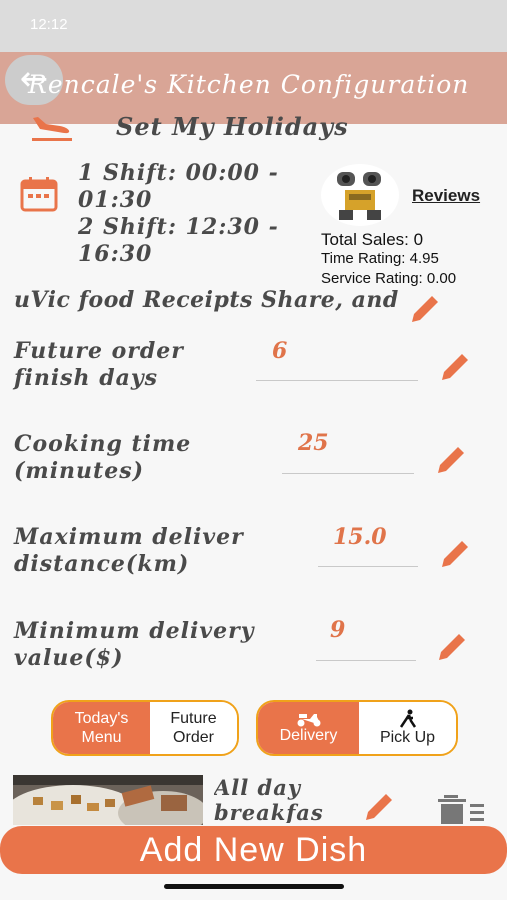  What do you see at coordinates (206, 300) in the screenshot?
I see `receipts-share-text: uVic food Receipts Share, and` at bounding box center [206, 300].